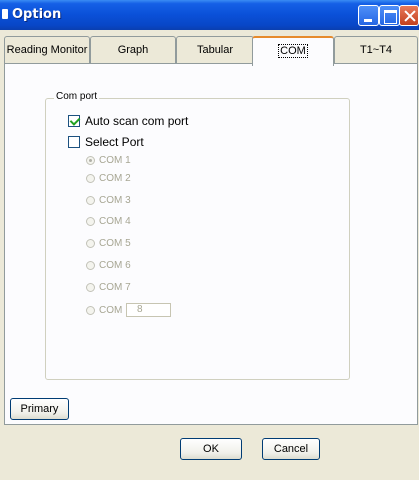 This screenshot has width=419, height=480. I want to click on primary-button: Primary, so click(39, 409).